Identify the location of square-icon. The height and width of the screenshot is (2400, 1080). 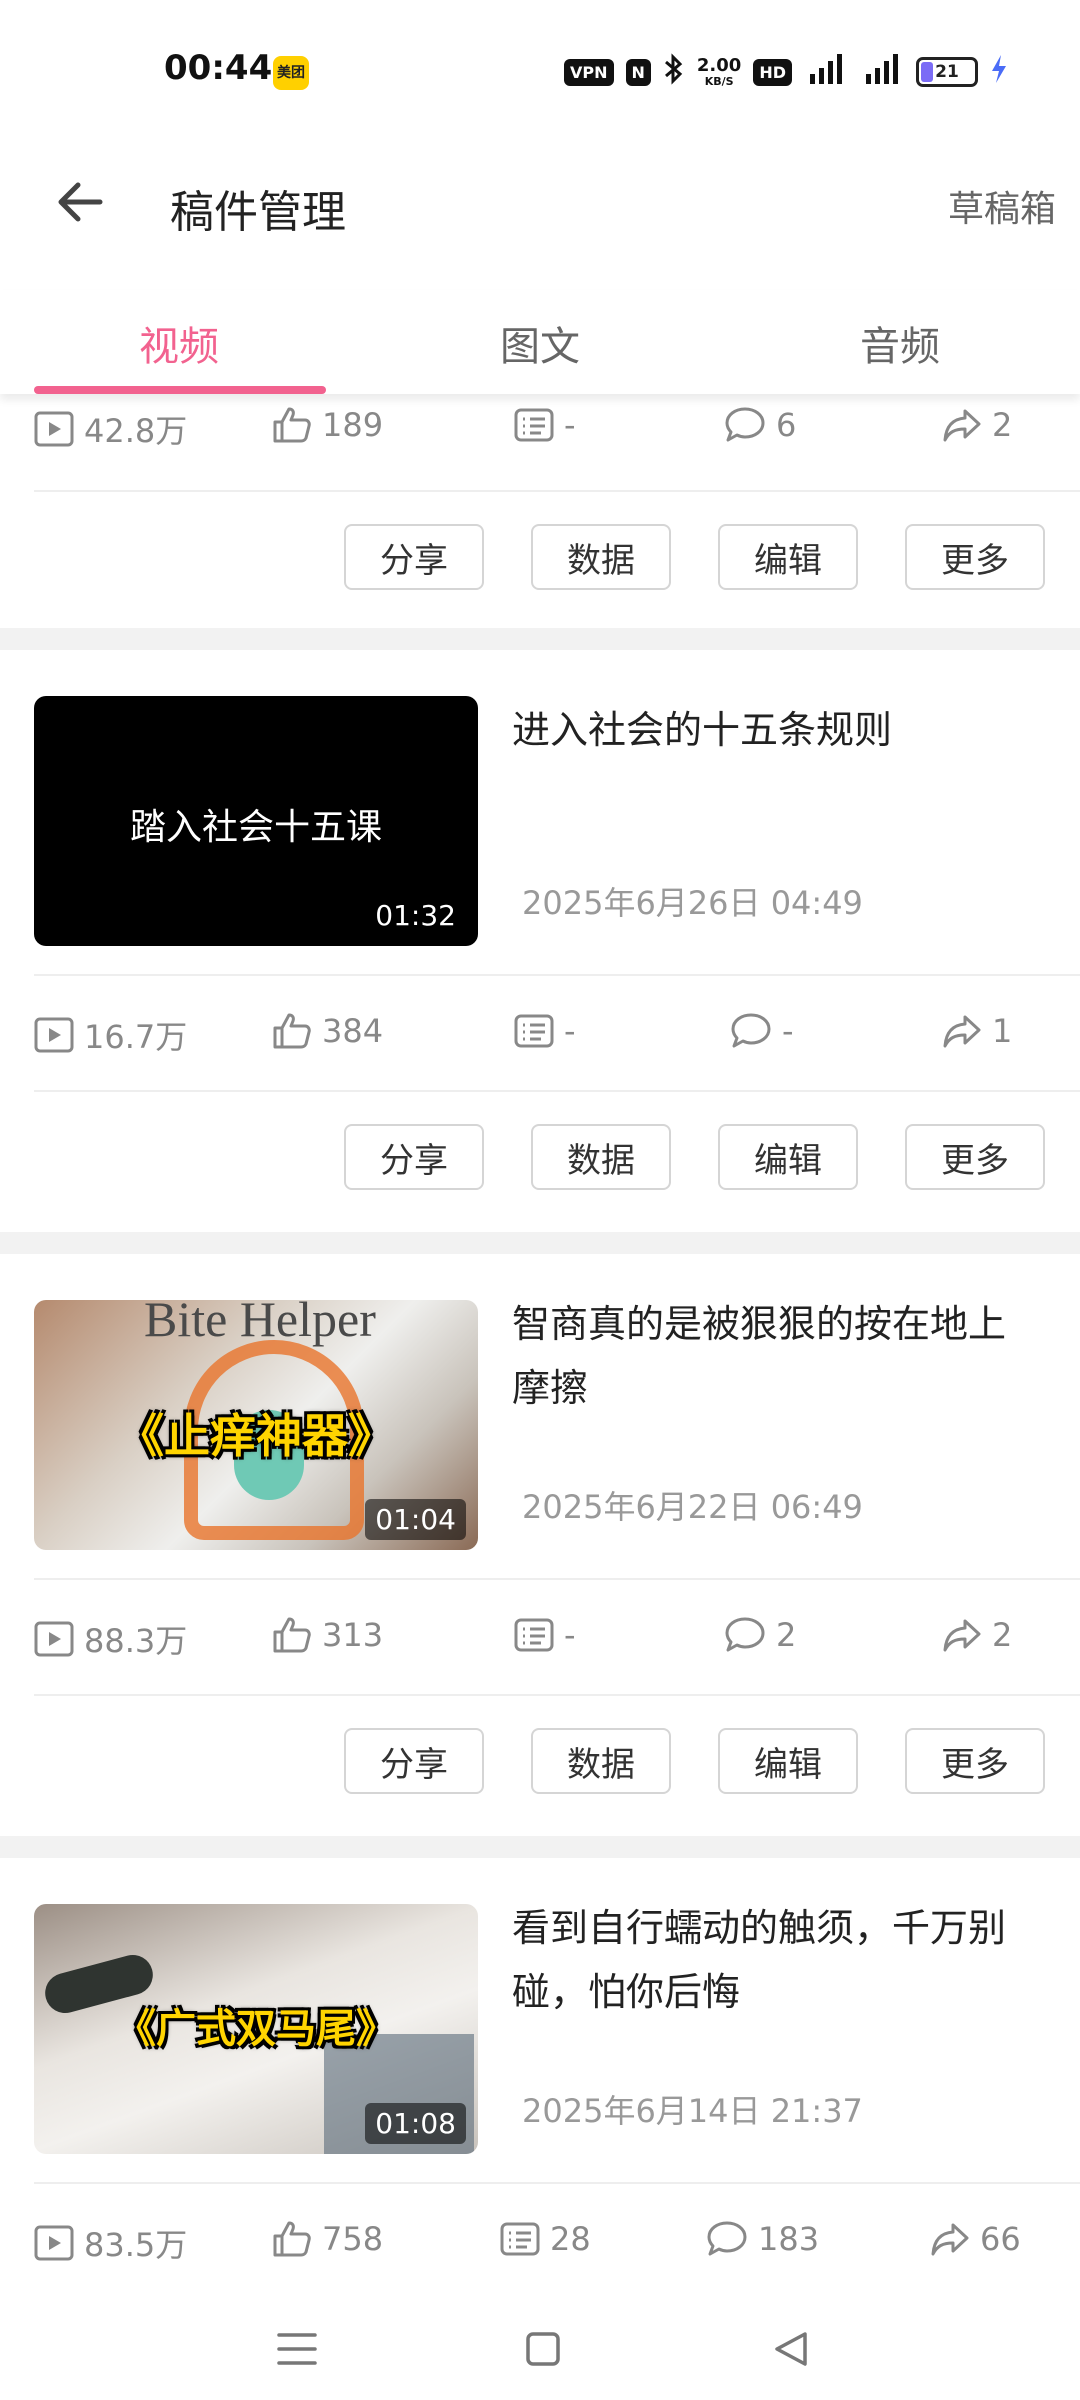
(543, 2349).